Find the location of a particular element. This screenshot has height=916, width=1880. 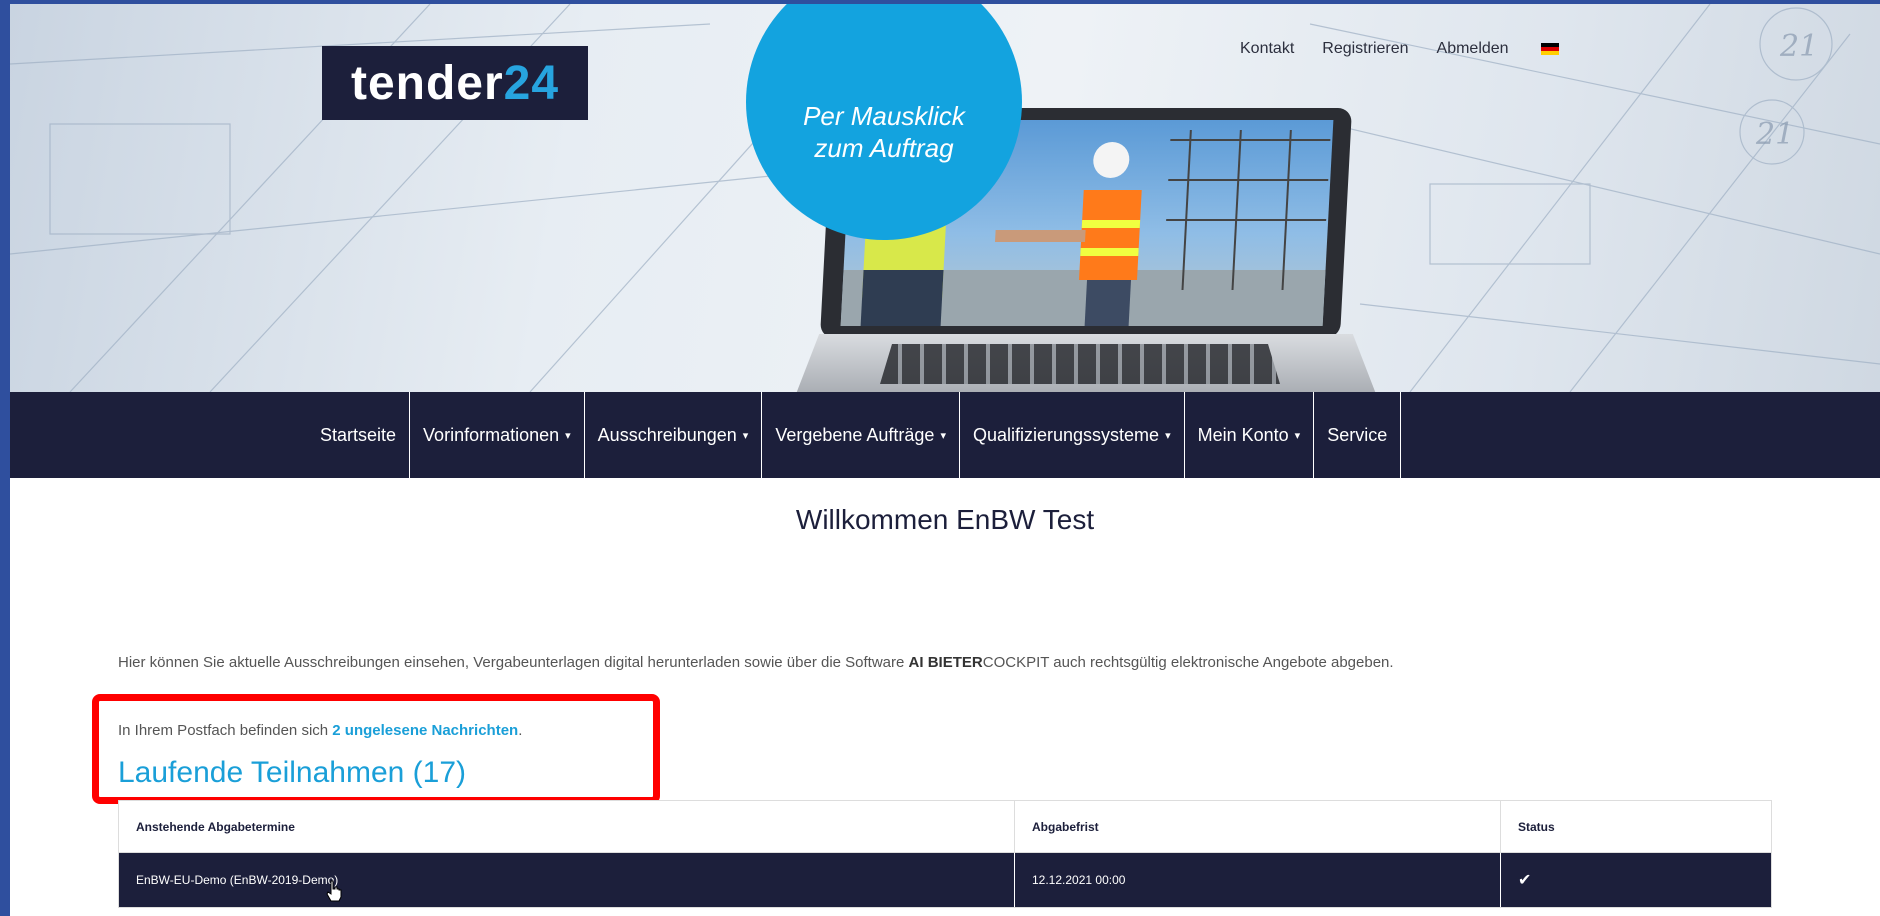

column-header: Anstehende Abgabetermine is located at coordinates (567, 826).